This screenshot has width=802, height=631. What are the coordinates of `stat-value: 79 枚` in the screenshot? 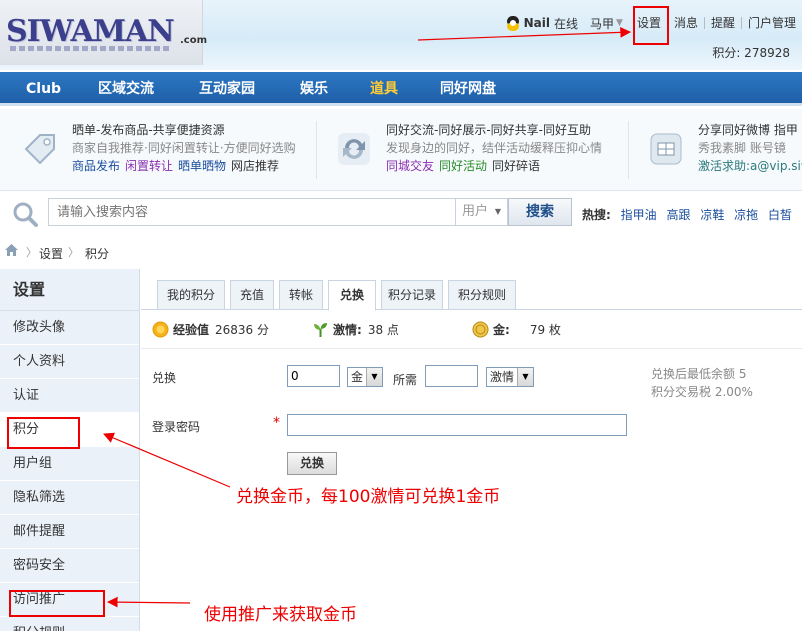 It's located at (545, 330).